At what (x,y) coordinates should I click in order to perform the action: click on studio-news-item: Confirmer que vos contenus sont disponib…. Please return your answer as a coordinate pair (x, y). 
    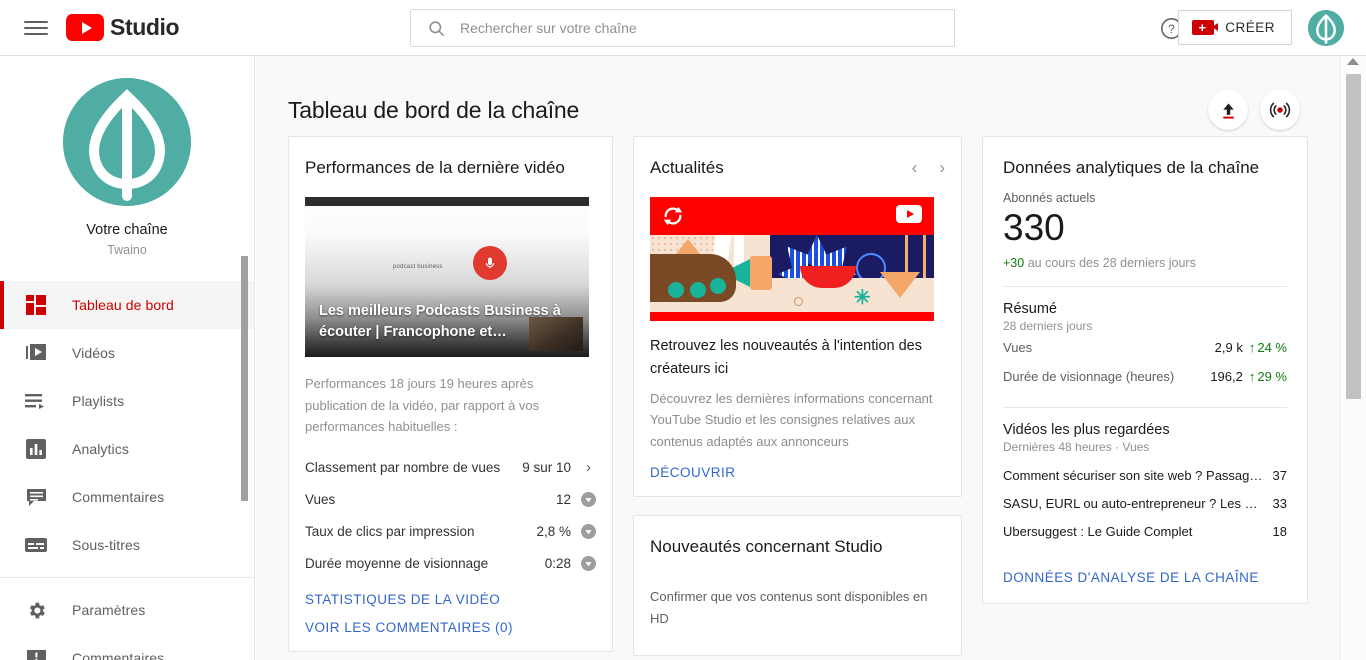
    Looking at the image, I should click on (797, 607).